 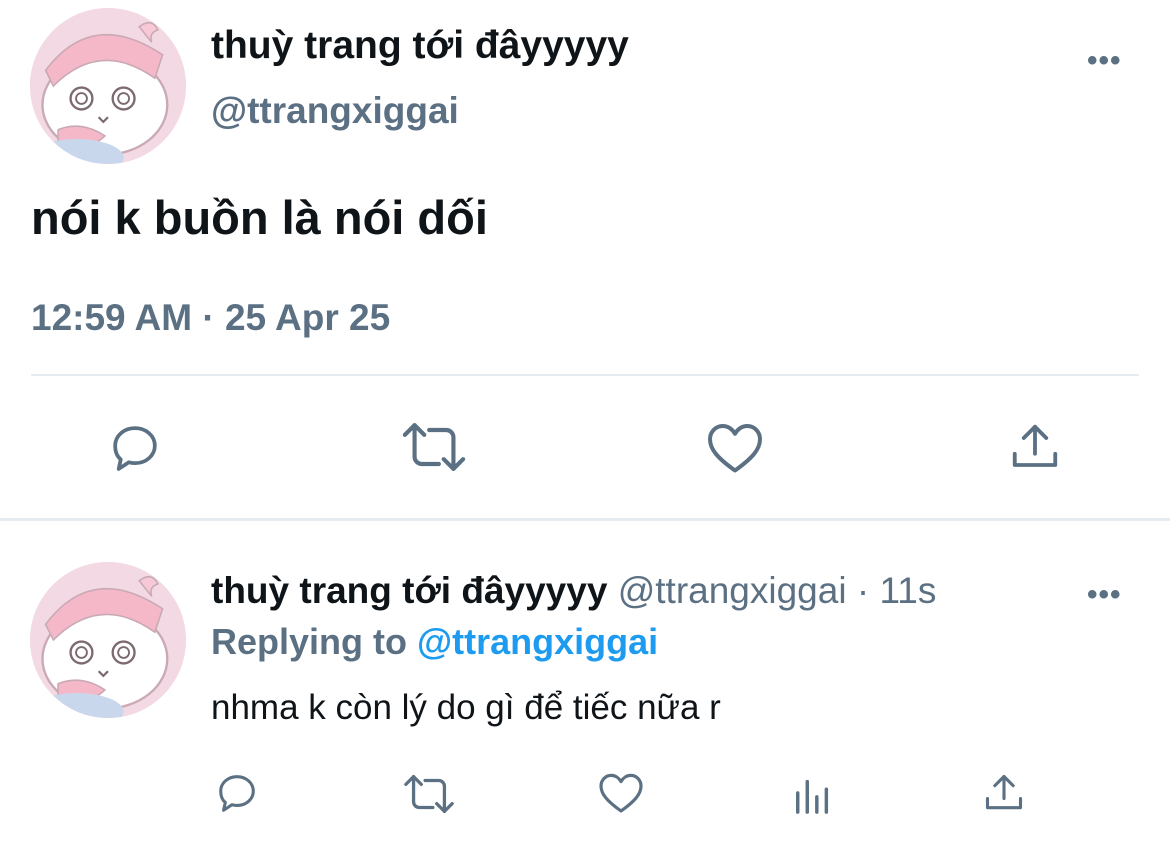 I want to click on analytics-icon, so click(x=813, y=793).